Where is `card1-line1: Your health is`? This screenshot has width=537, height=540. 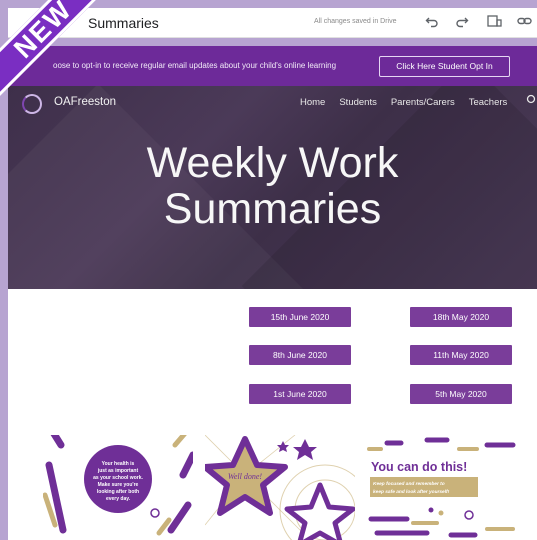 card1-line1: Your health is is located at coordinates (118, 464).